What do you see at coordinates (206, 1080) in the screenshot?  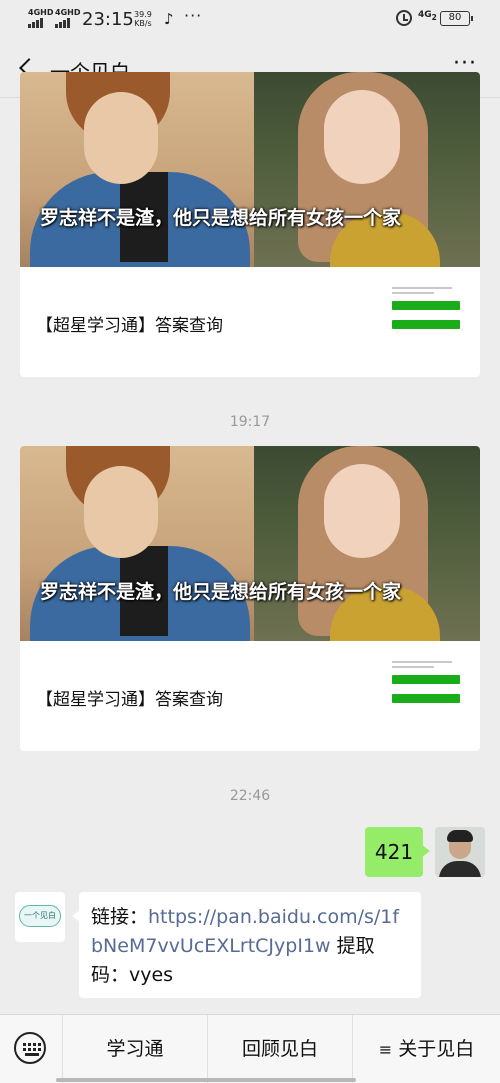 I see `home-indicator` at bounding box center [206, 1080].